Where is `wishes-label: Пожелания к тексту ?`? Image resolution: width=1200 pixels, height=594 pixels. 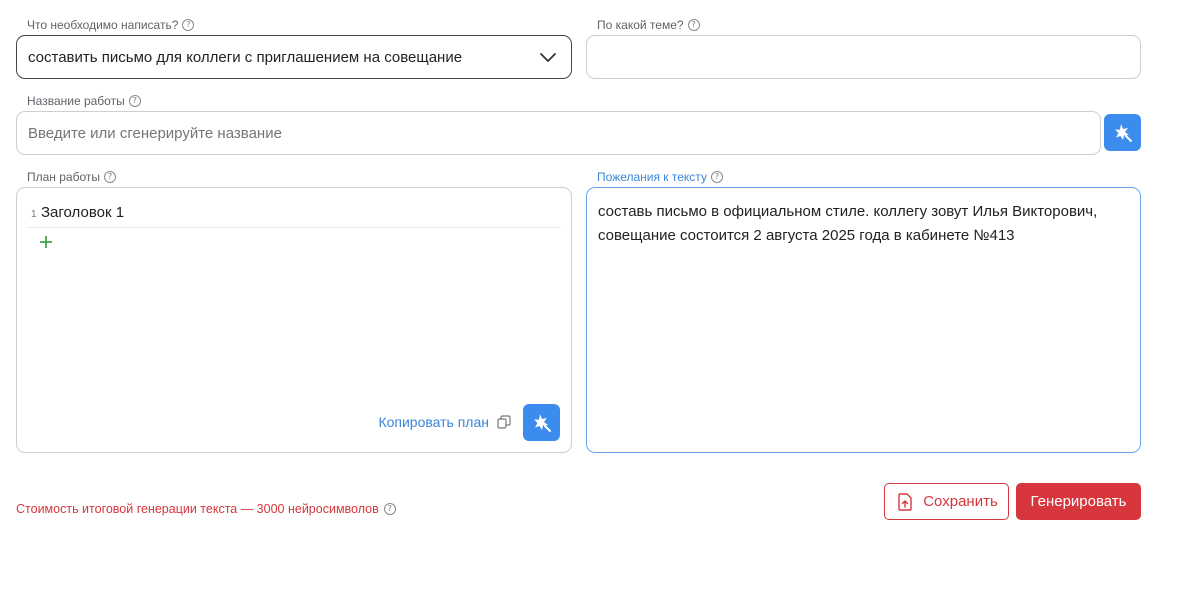 wishes-label: Пожелания к тексту ? is located at coordinates (660, 177).